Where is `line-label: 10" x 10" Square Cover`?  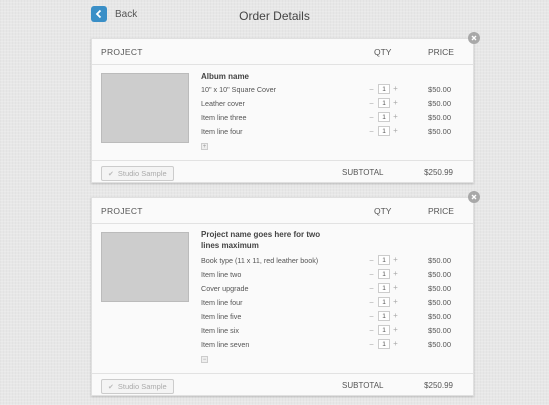
line-label: 10" x 10" Square Cover is located at coordinates (239, 89).